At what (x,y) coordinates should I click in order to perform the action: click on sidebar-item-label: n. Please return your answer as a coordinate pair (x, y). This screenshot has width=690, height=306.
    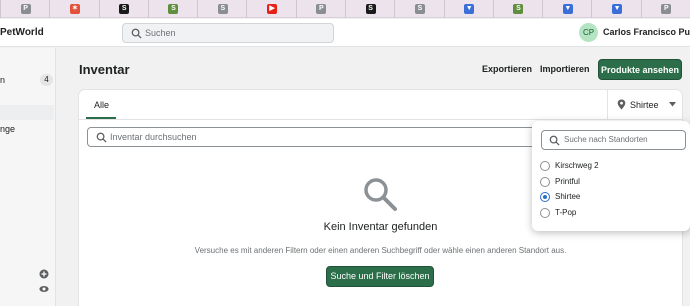
    Looking at the image, I should click on (2, 80).